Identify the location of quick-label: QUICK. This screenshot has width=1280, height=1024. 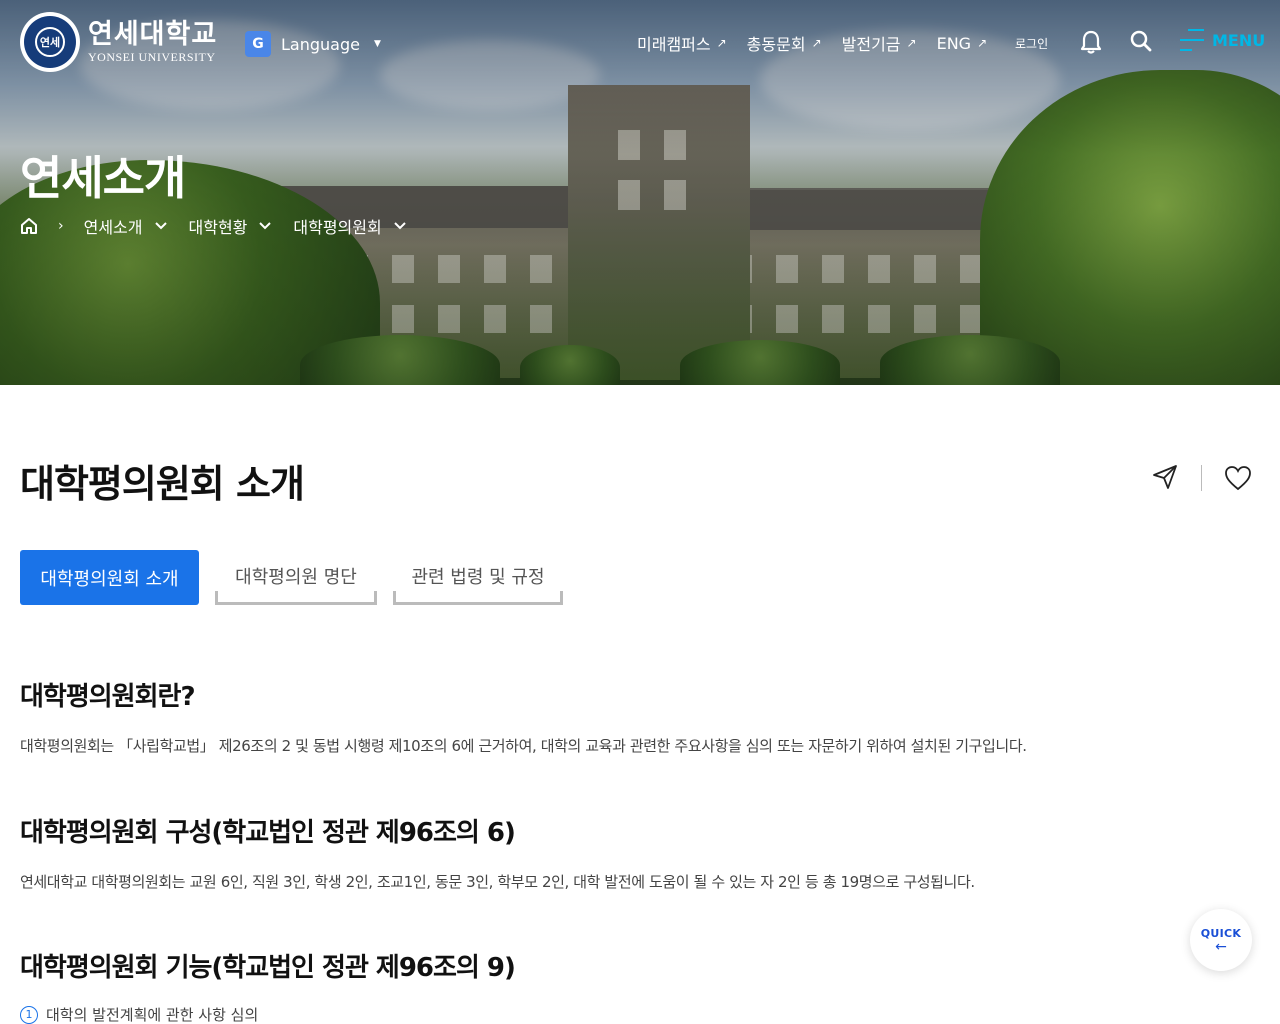
(1221, 933).